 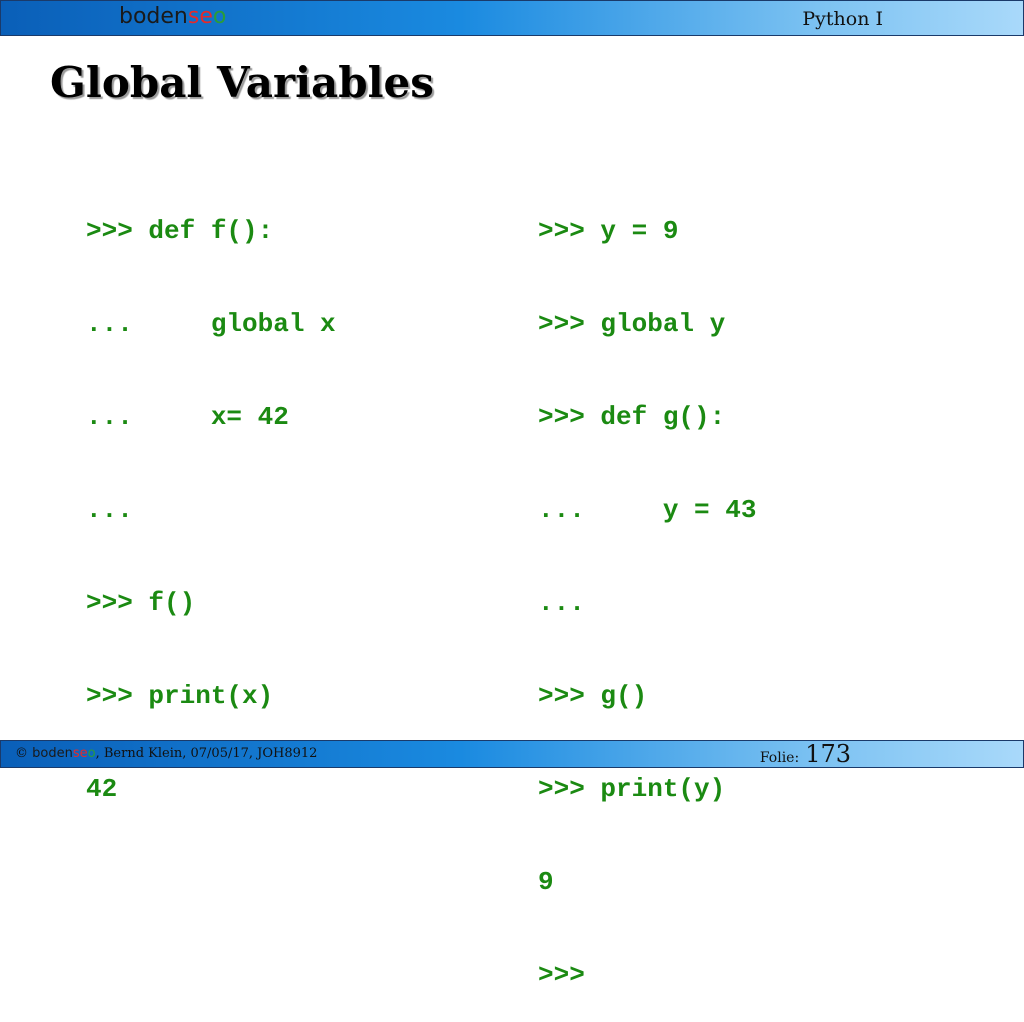 I want to click on course-title: Python I, so click(x=842, y=19).